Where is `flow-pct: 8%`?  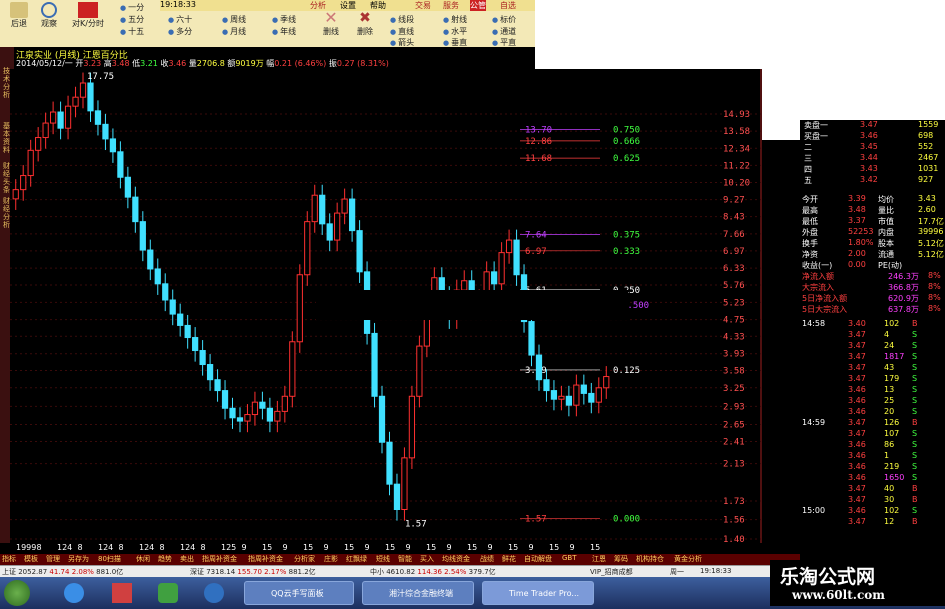 flow-pct: 8% is located at coordinates (934, 275).